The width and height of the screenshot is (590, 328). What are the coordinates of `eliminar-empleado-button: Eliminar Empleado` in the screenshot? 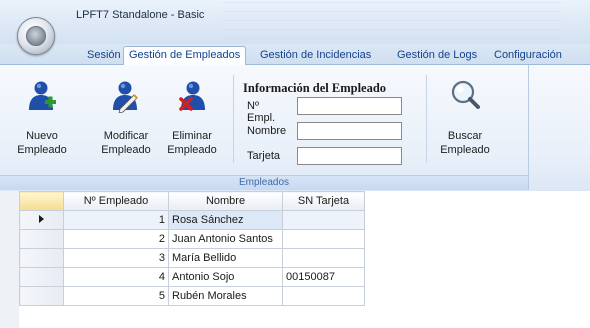 It's located at (192, 120).